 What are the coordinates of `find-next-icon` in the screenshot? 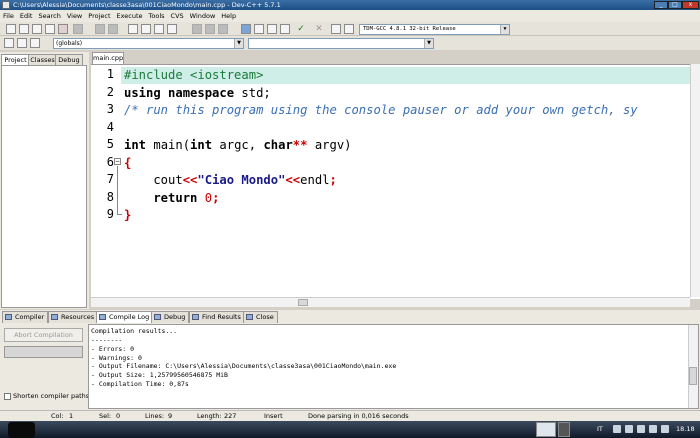 It's located at (159, 29).